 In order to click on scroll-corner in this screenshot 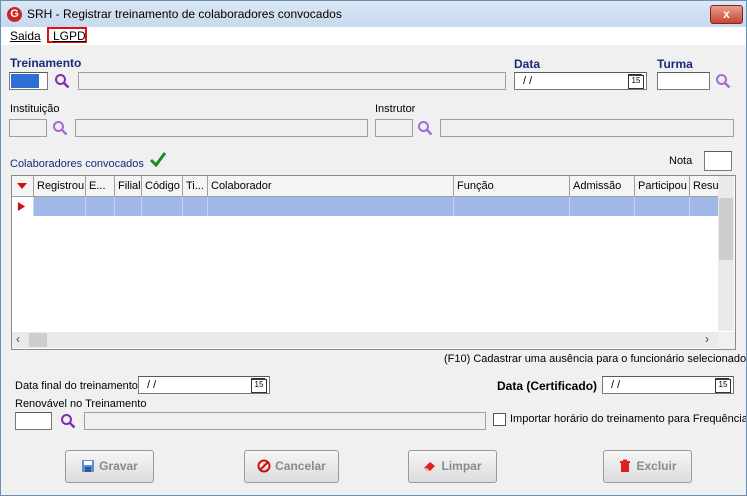, I will do `click(726, 340)`.